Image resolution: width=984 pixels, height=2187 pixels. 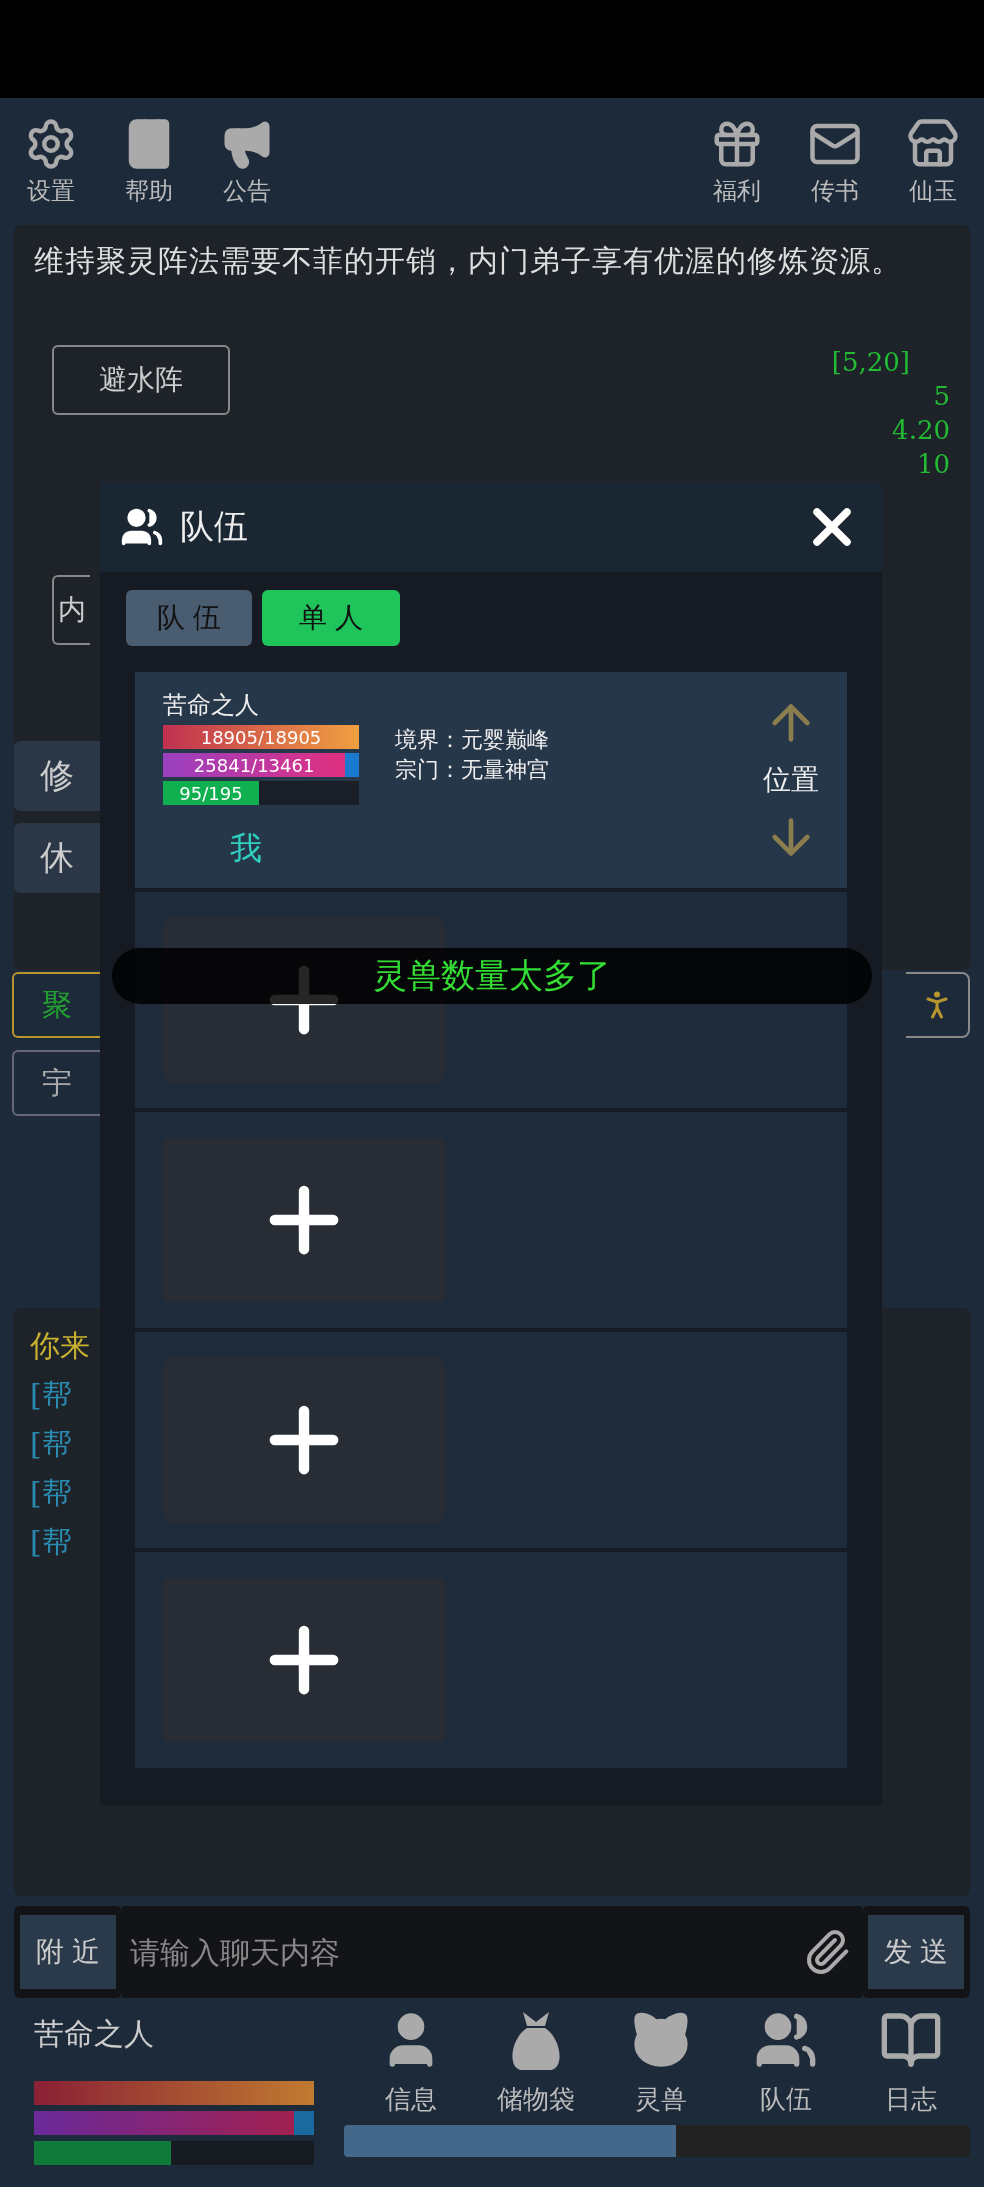 What do you see at coordinates (933, 464) in the screenshot?
I see `stat-value: 10` at bounding box center [933, 464].